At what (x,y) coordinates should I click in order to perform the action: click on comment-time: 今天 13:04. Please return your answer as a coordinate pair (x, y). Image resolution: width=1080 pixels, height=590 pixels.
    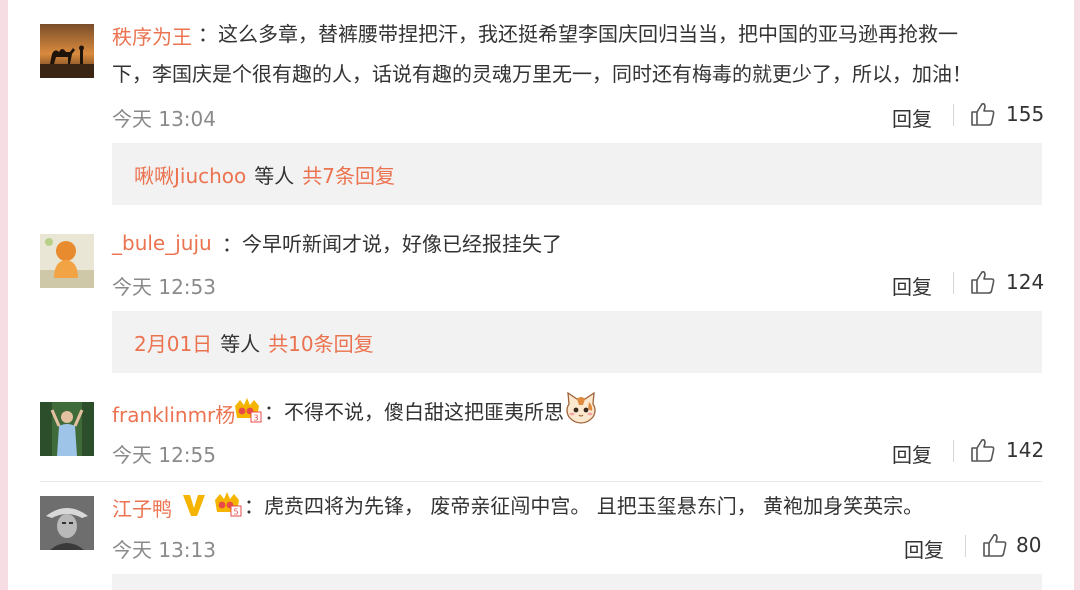
    Looking at the image, I should click on (164, 119).